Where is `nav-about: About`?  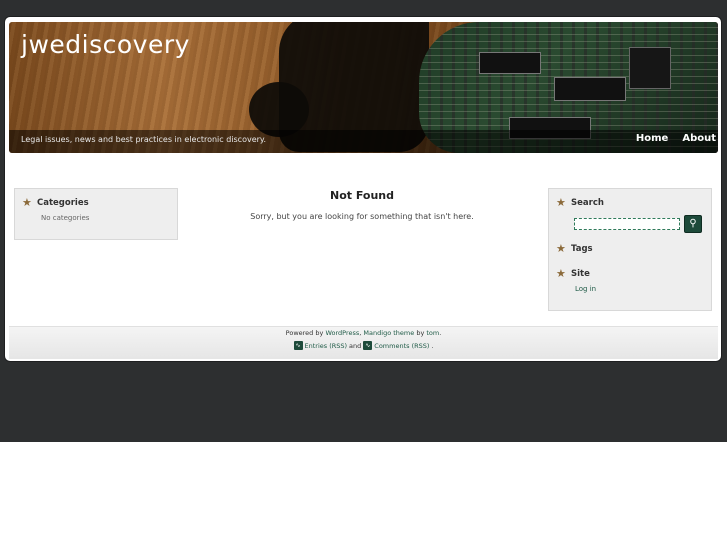
nav-about: About is located at coordinates (699, 138).